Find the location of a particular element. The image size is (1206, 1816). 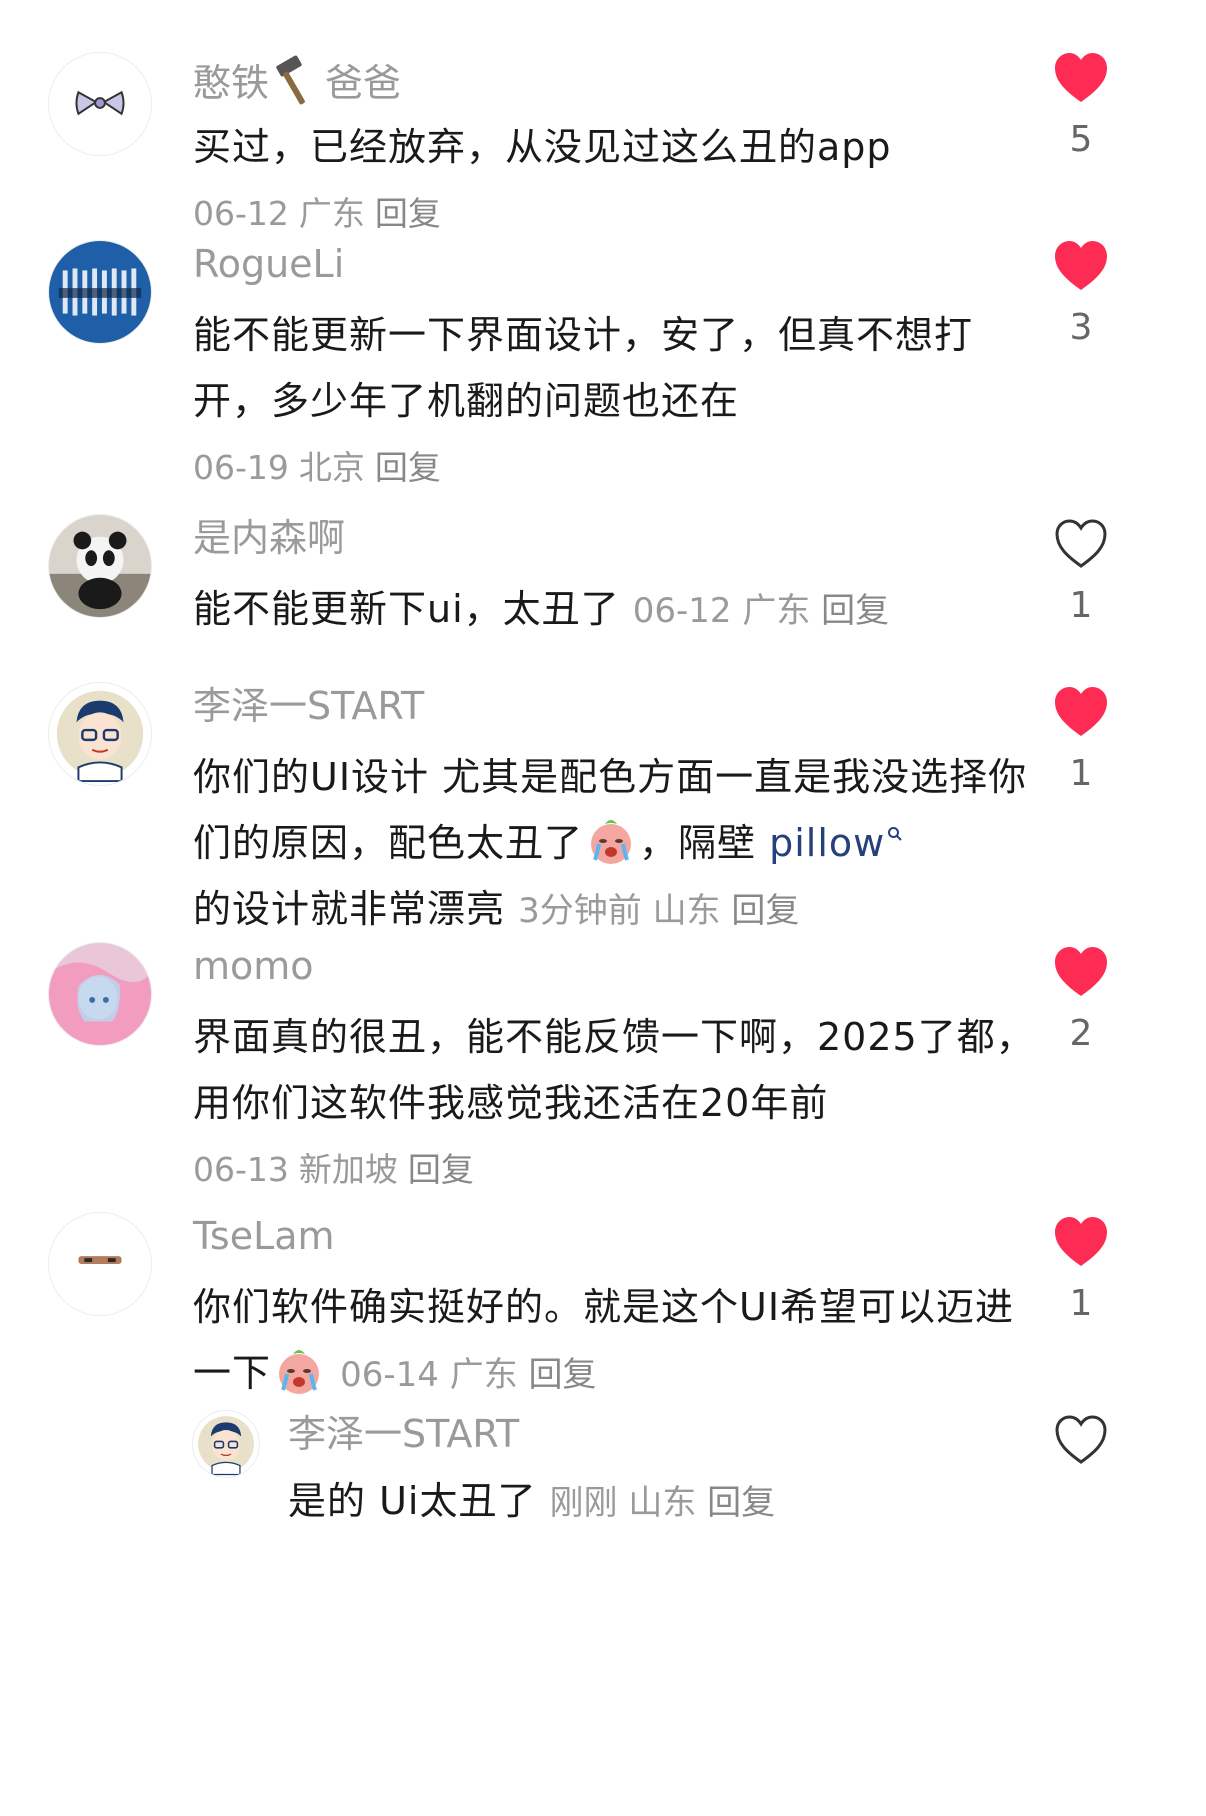

comment-meta: 3分钟前 山东 回复 is located at coordinates (658, 911).